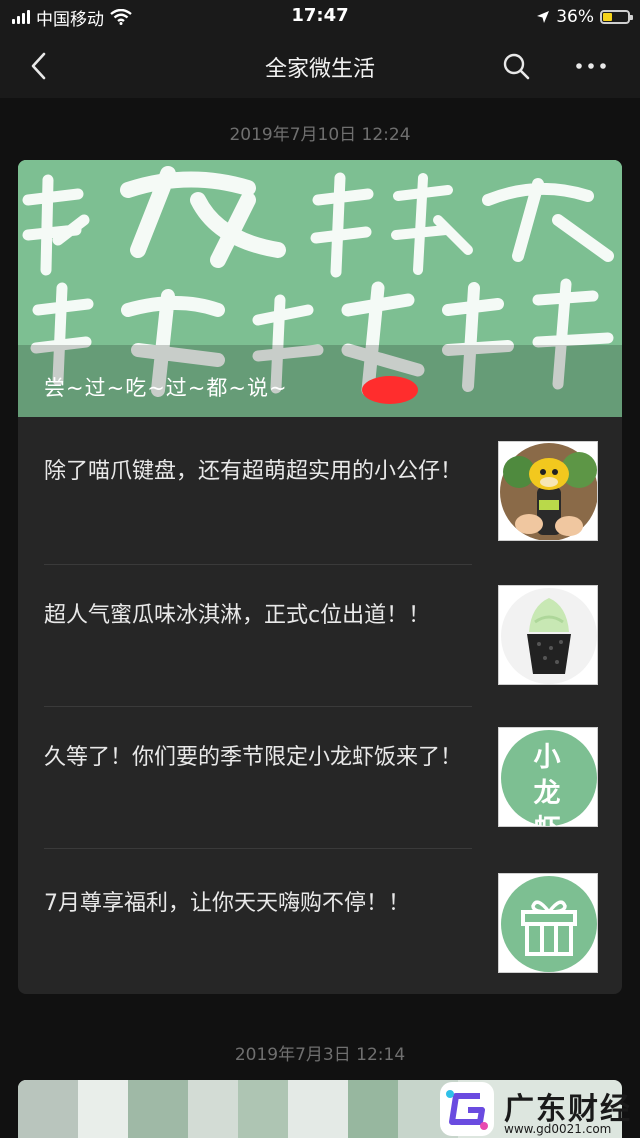 The width and height of the screenshot is (640, 1138). What do you see at coordinates (543, 17) in the screenshot?
I see `location-arrow-icon` at bounding box center [543, 17].